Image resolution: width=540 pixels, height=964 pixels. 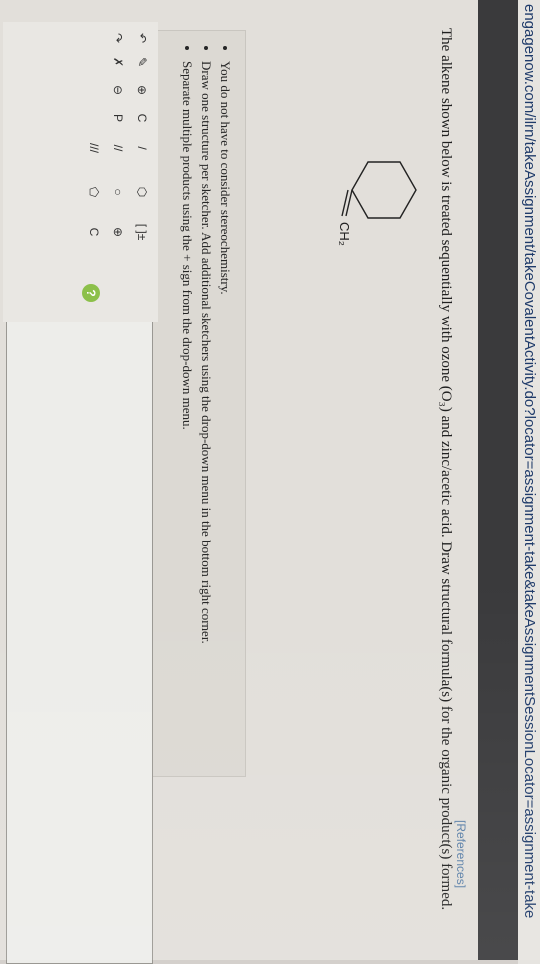 What do you see at coordinates (118, 38) in the screenshot?
I see `redo-icon: ↷` at bounding box center [118, 38].